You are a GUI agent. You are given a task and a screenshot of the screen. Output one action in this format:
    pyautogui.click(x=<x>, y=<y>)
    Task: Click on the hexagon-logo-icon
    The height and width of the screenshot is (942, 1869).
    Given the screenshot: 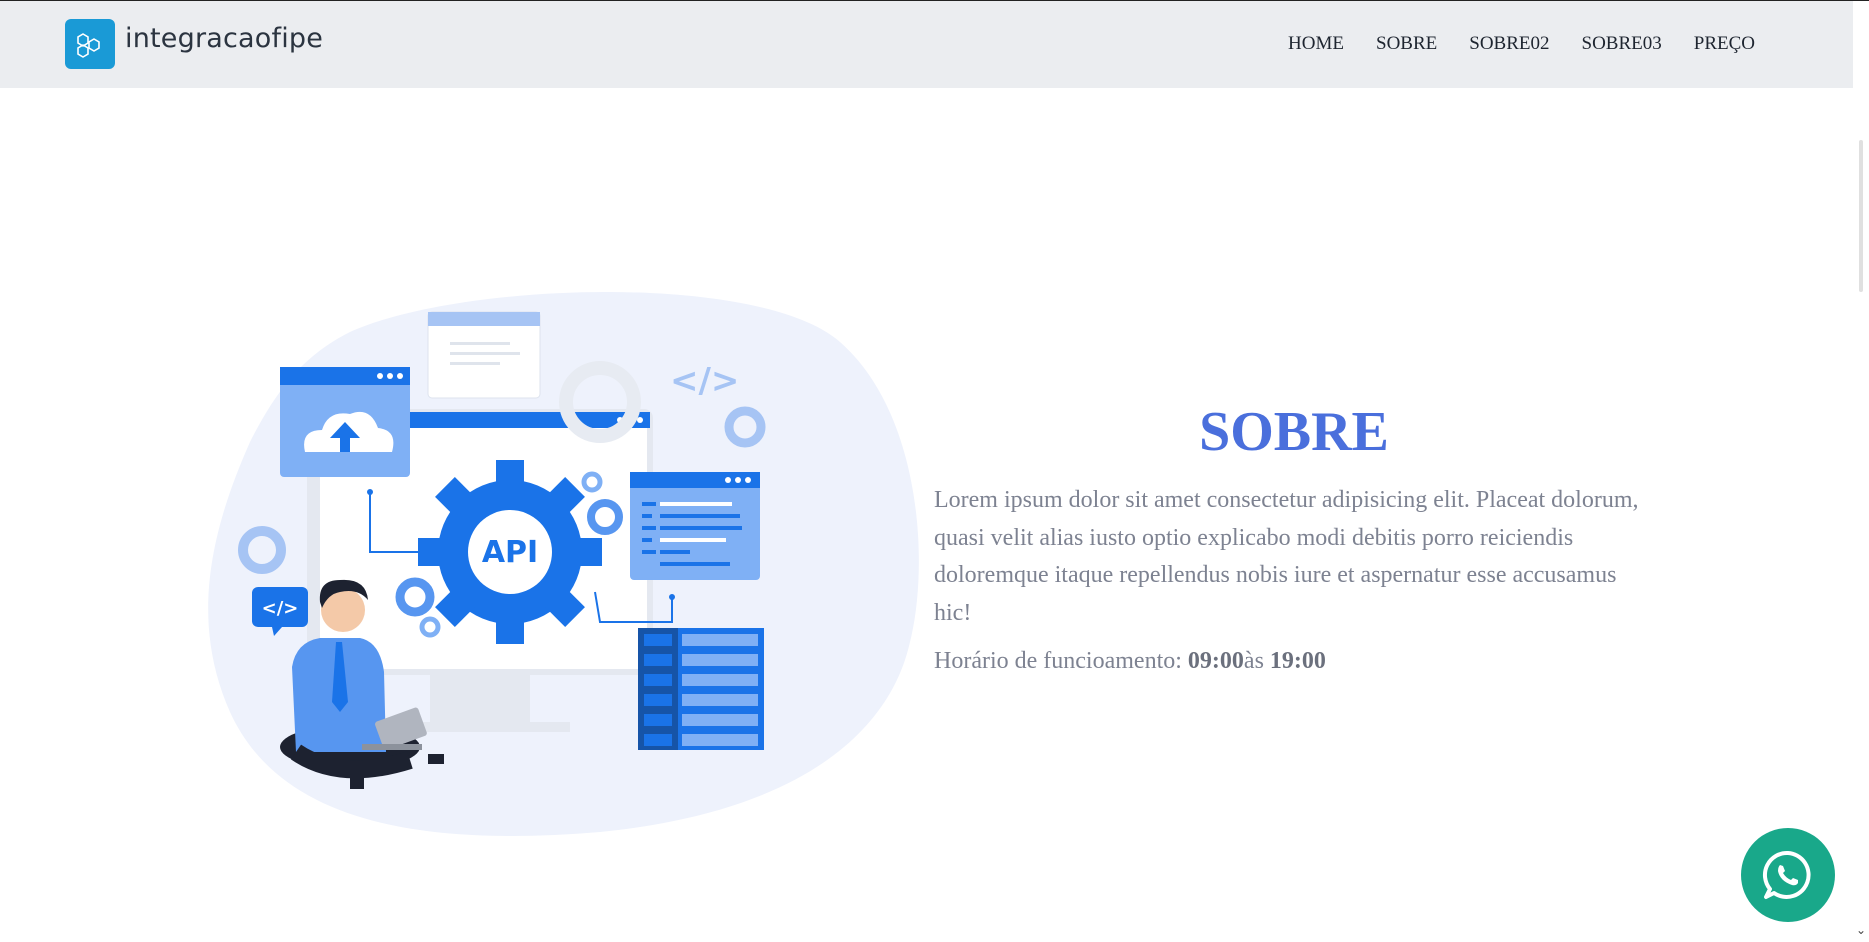 What is the action you would take?
    pyautogui.click(x=90, y=44)
    